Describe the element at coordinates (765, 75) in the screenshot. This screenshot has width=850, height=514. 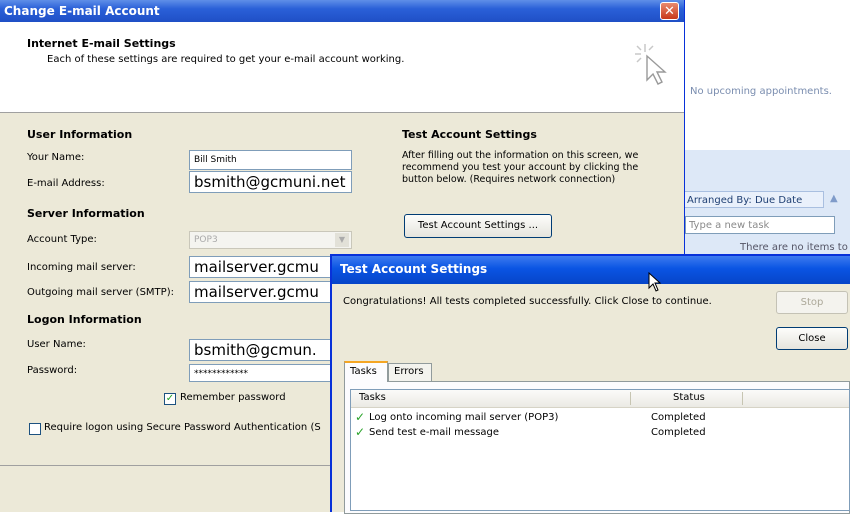
I see `calendar-area` at that location.